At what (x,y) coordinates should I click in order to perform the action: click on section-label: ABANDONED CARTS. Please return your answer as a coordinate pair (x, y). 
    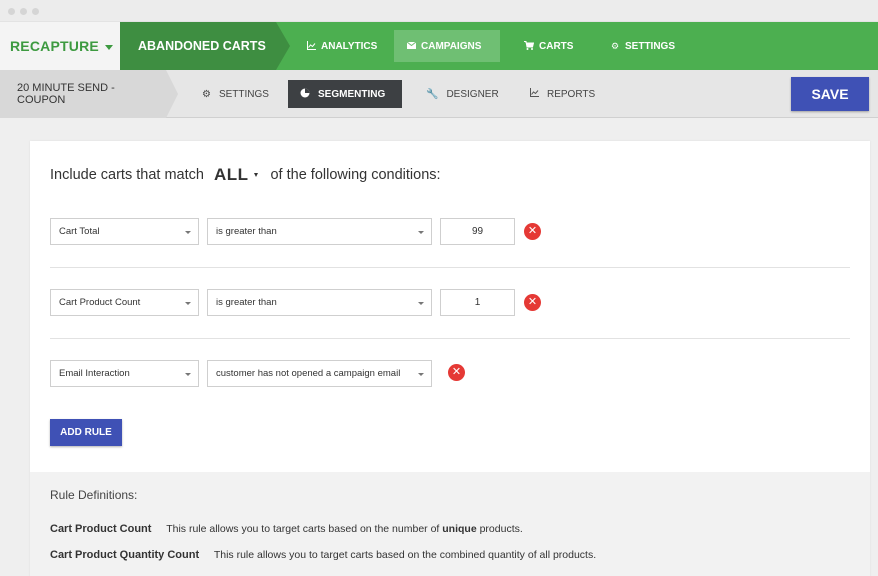
    Looking at the image, I should click on (202, 46).